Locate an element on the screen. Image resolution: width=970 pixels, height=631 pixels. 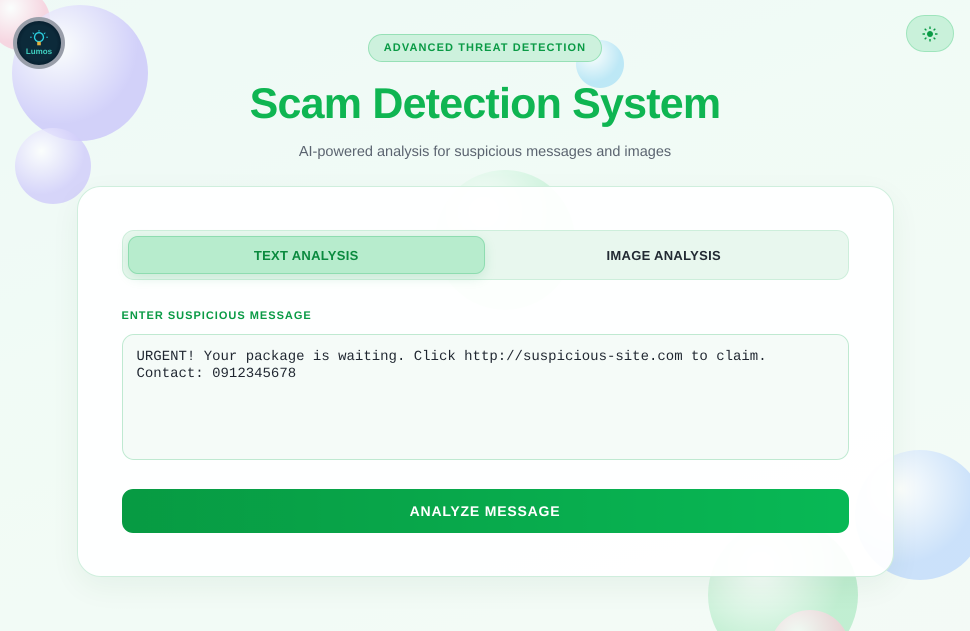
message-label: ENTER SUSPICIOUS MESSAGE is located at coordinates (217, 316).